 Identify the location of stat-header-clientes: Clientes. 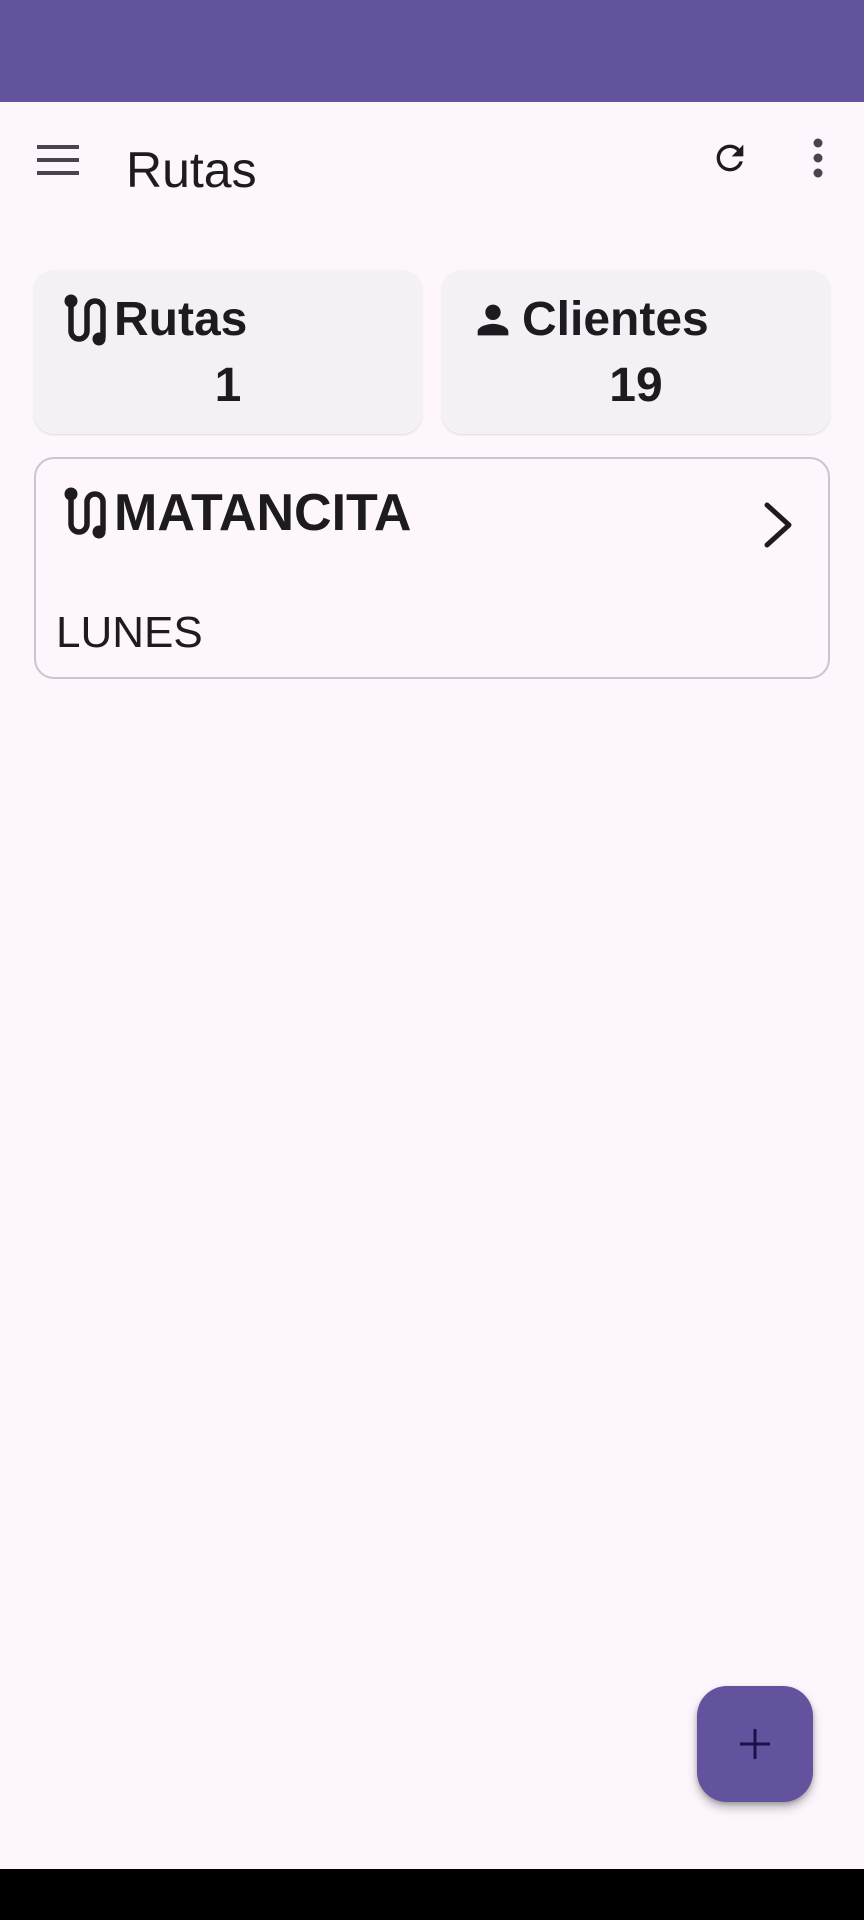
(588, 320).